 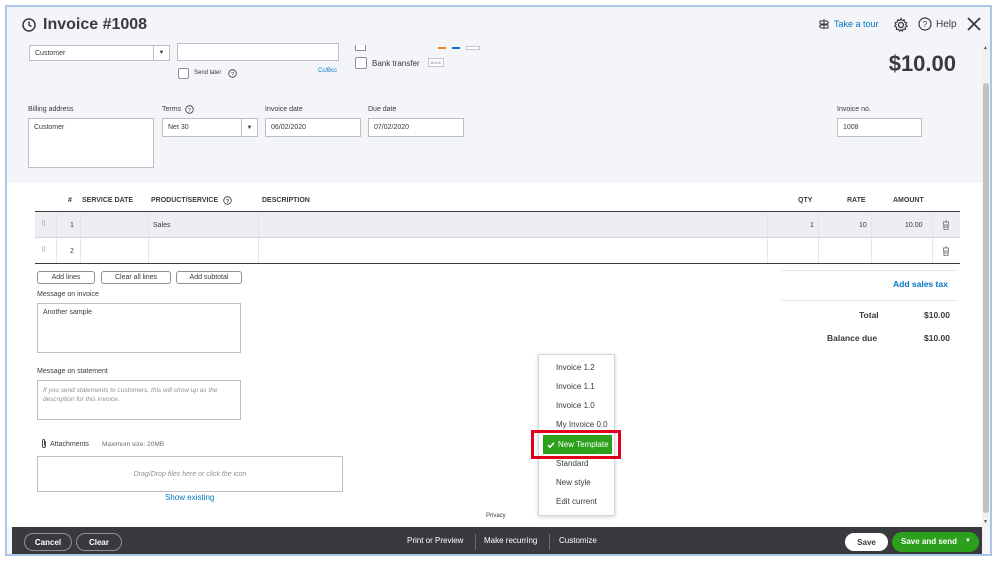 I want to click on billing-address-label: Billing address, so click(x=51, y=109).